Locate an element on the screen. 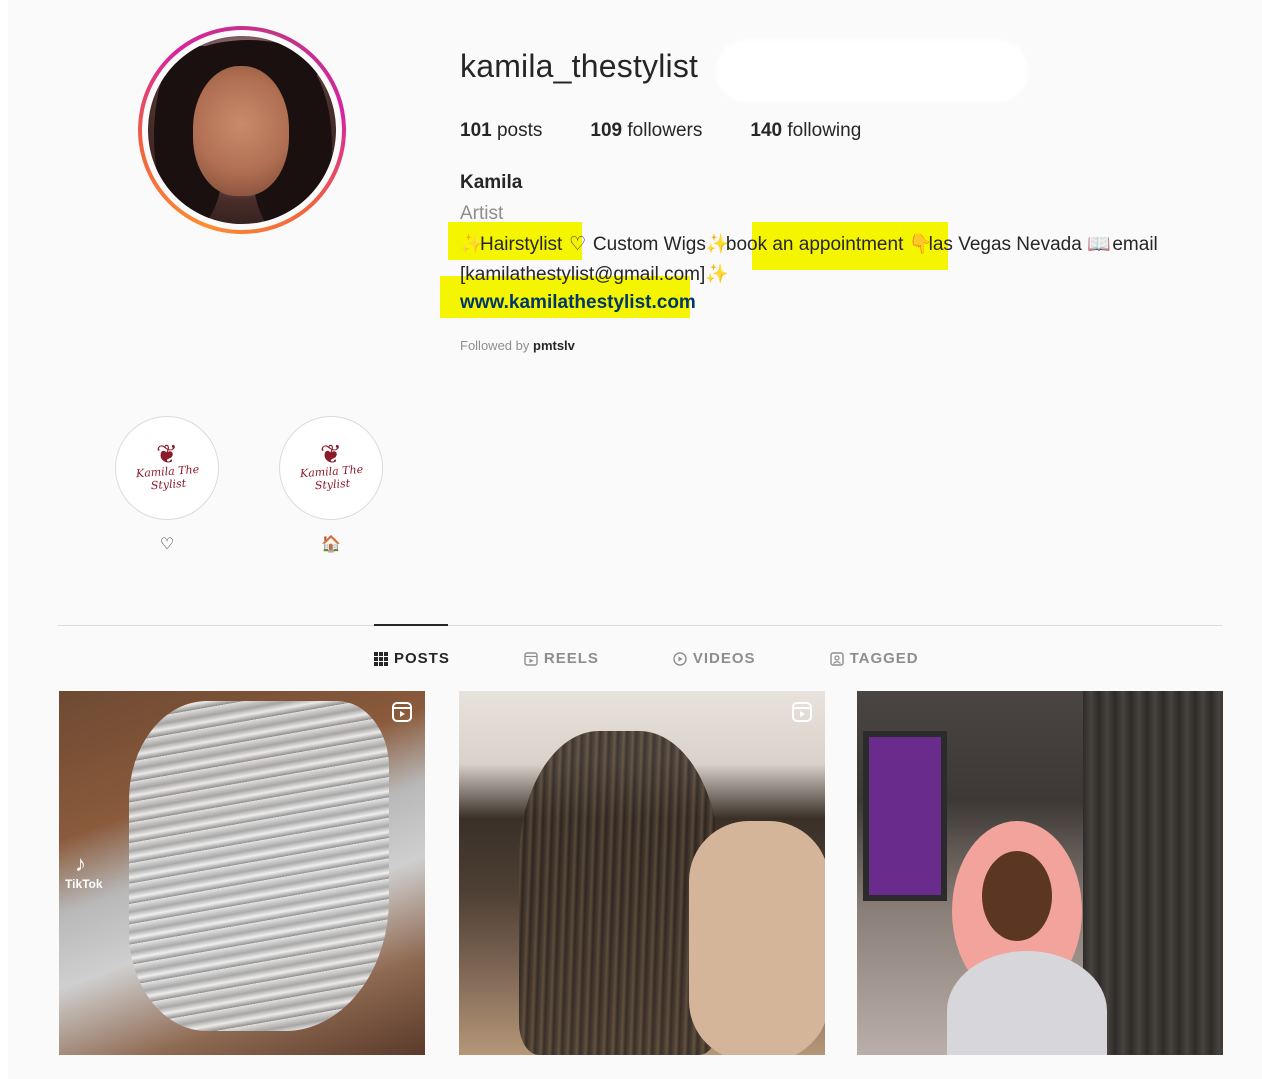  website-link: www.kamilathestylist.com is located at coordinates (578, 302).